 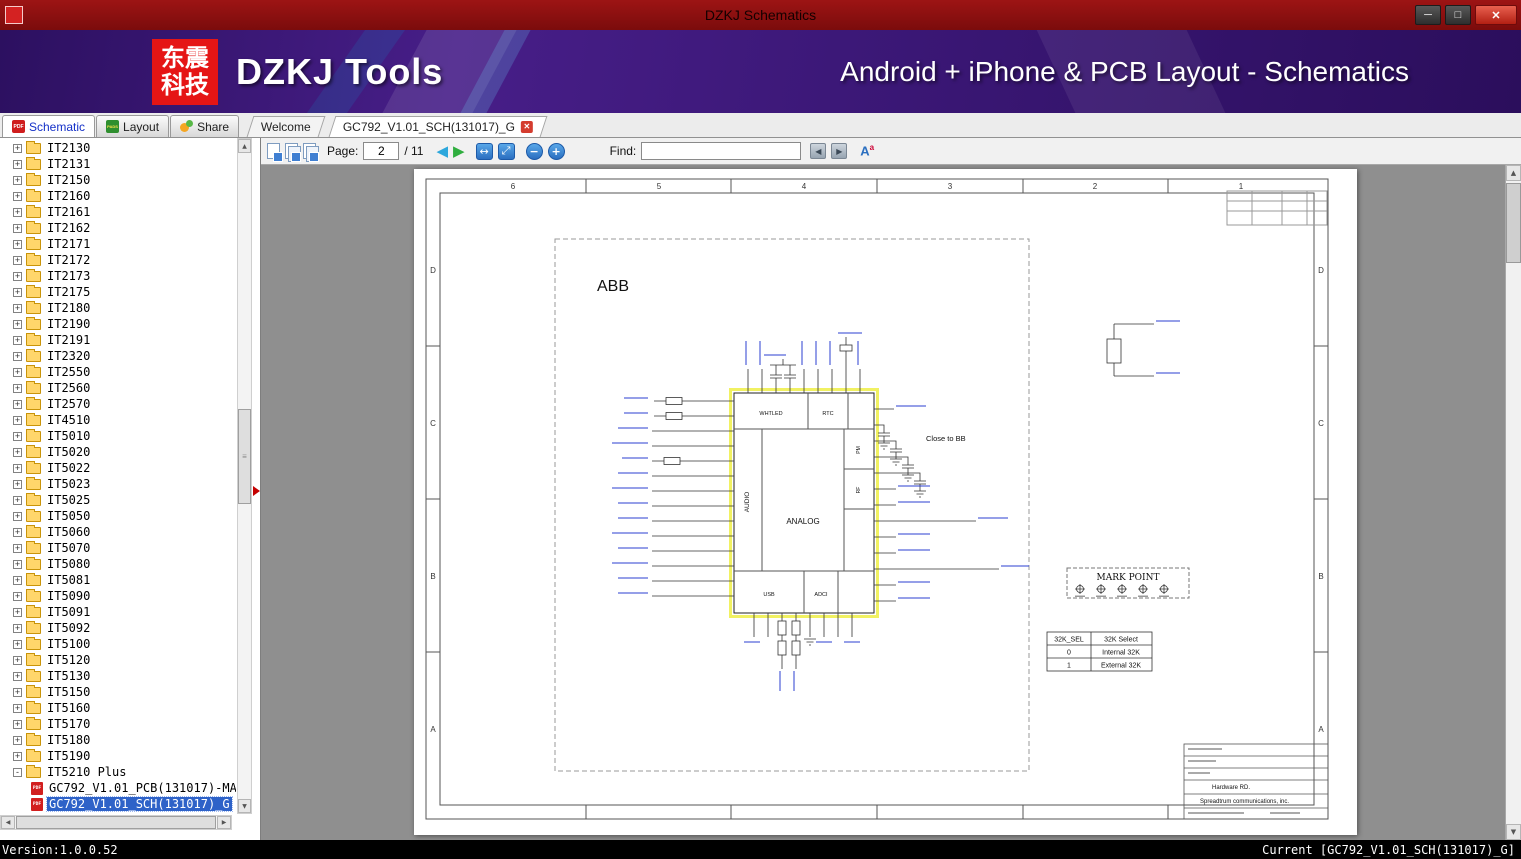 I want to click on tree-item: + IT5100, so click(x=118, y=644).